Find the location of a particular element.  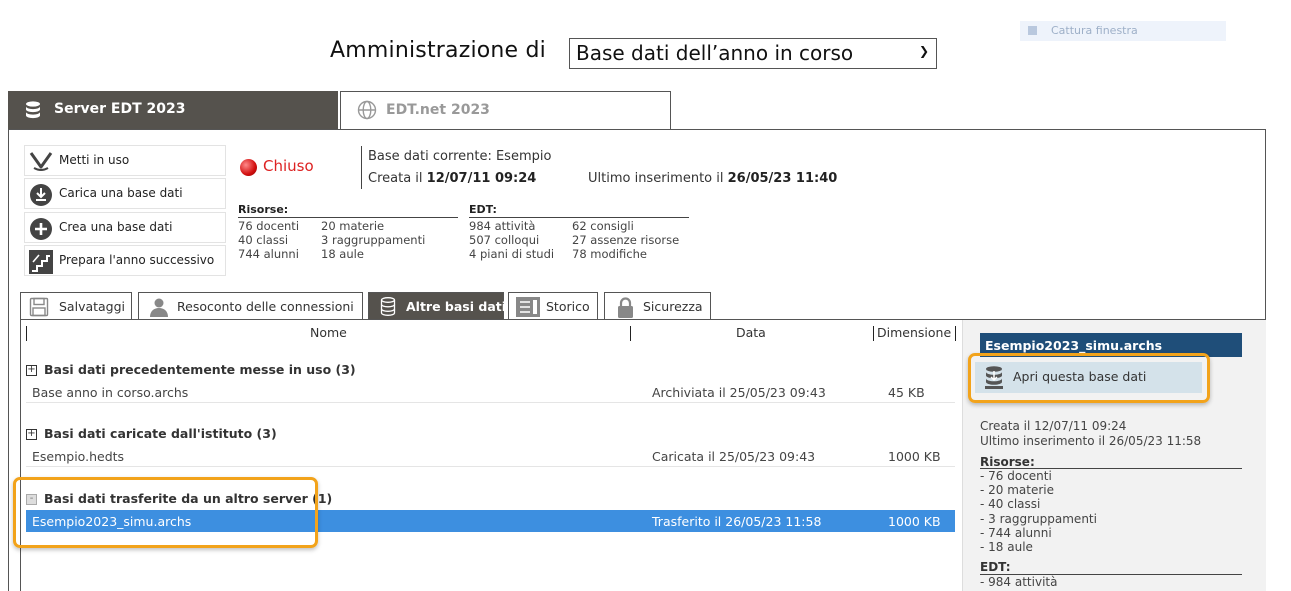

column-header-date: Data is located at coordinates (751, 332).